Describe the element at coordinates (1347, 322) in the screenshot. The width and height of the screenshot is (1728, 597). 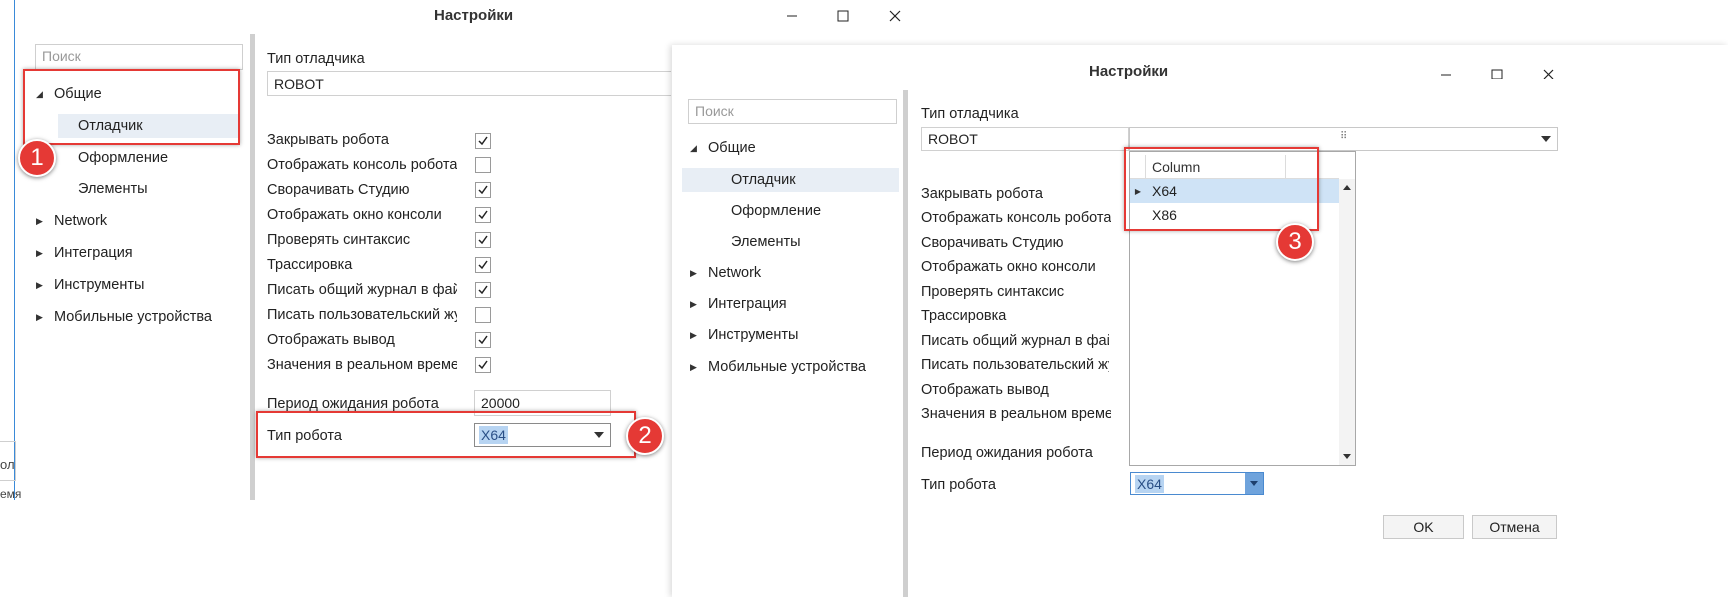
I see `dropdown-scrollbar` at that location.